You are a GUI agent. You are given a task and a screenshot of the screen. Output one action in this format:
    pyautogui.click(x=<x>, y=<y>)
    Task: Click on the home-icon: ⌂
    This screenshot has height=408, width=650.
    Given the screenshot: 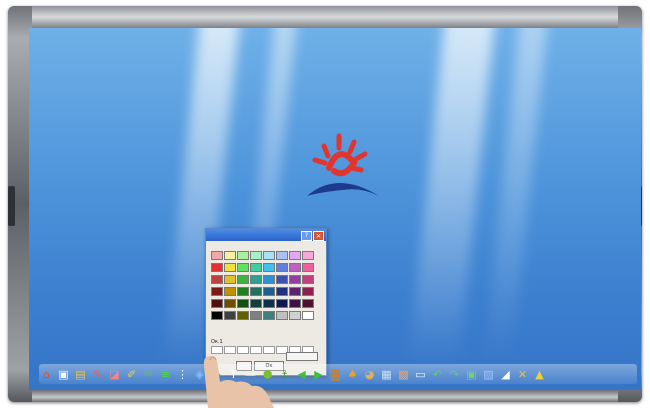 What is the action you would take?
    pyautogui.click(x=46, y=374)
    